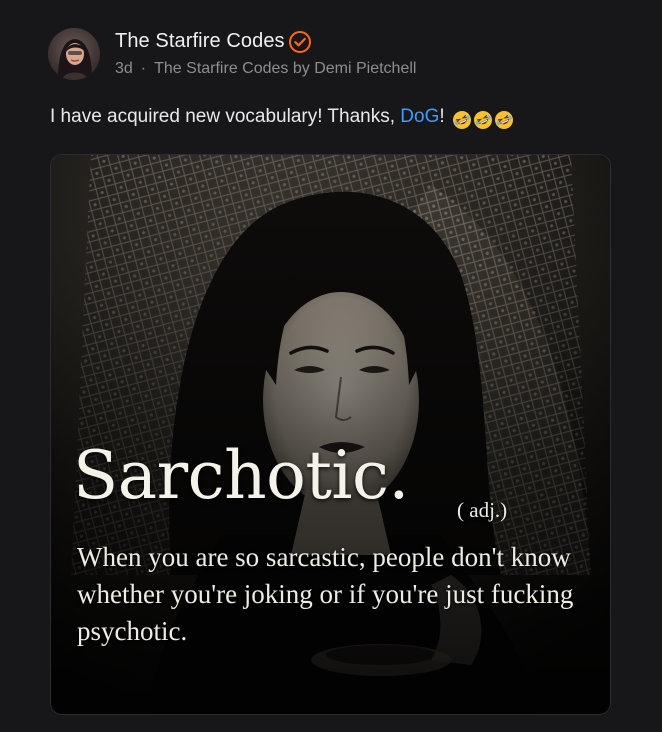 This screenshot has height=732, width=662. I want to click on post-meta: 3d · The Starfire Codes by Demi Pietchell, so click(265, 69).